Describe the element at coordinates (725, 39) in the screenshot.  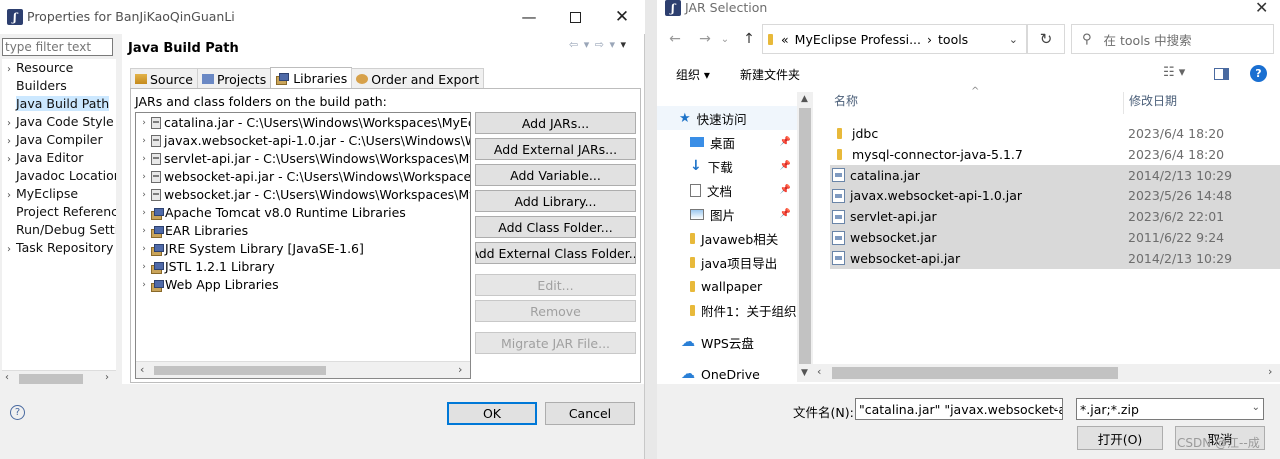
I see `recent-dropdown-icon: ⌄` at that location.